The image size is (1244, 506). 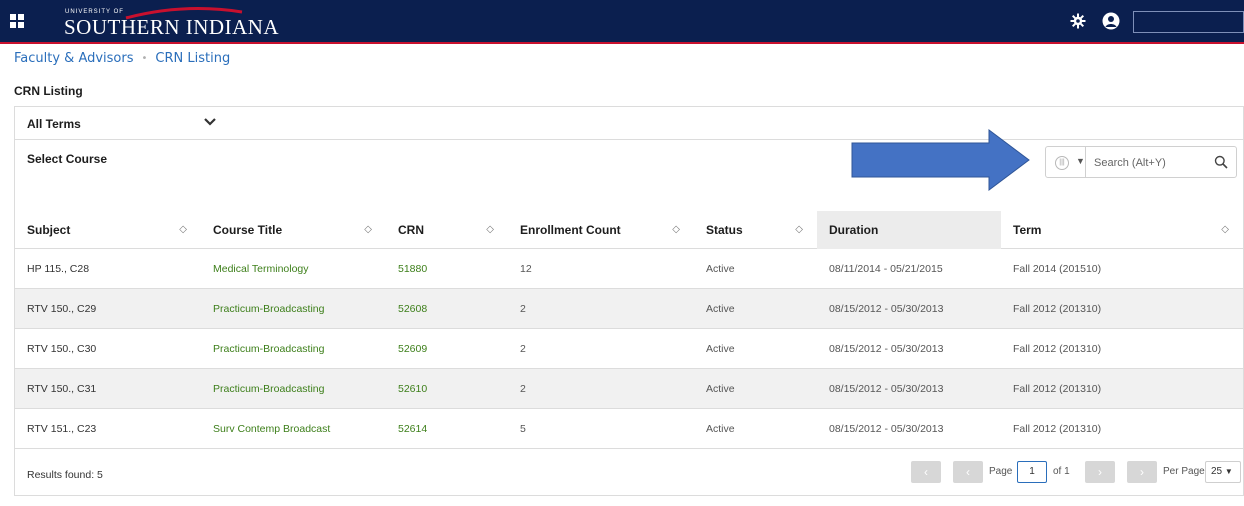 I want to click on cell-crn-link: 52608, so click(x=447, y=309).